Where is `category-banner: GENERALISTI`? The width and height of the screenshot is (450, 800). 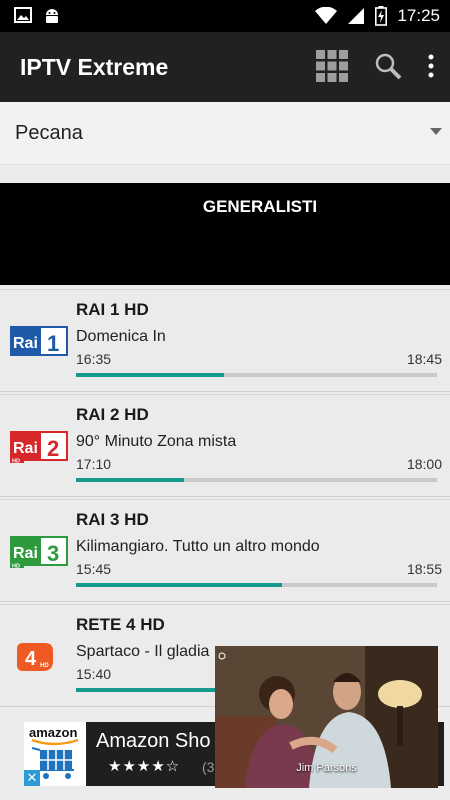 category-banner: GENERALISTI is located at coordinates (225, 234).